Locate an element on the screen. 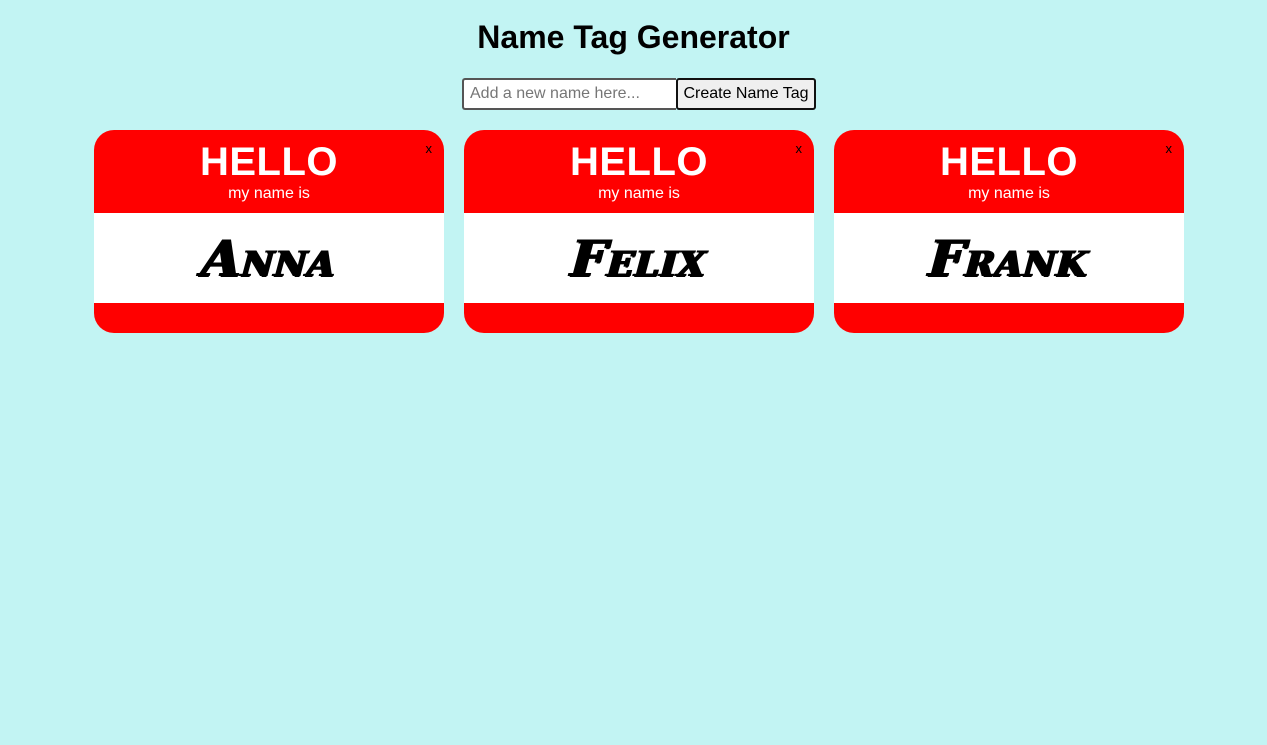 Image resolution: width=1267 pixels, height=745 pixels. name-area: Felix is located at coordinates (639, 258).